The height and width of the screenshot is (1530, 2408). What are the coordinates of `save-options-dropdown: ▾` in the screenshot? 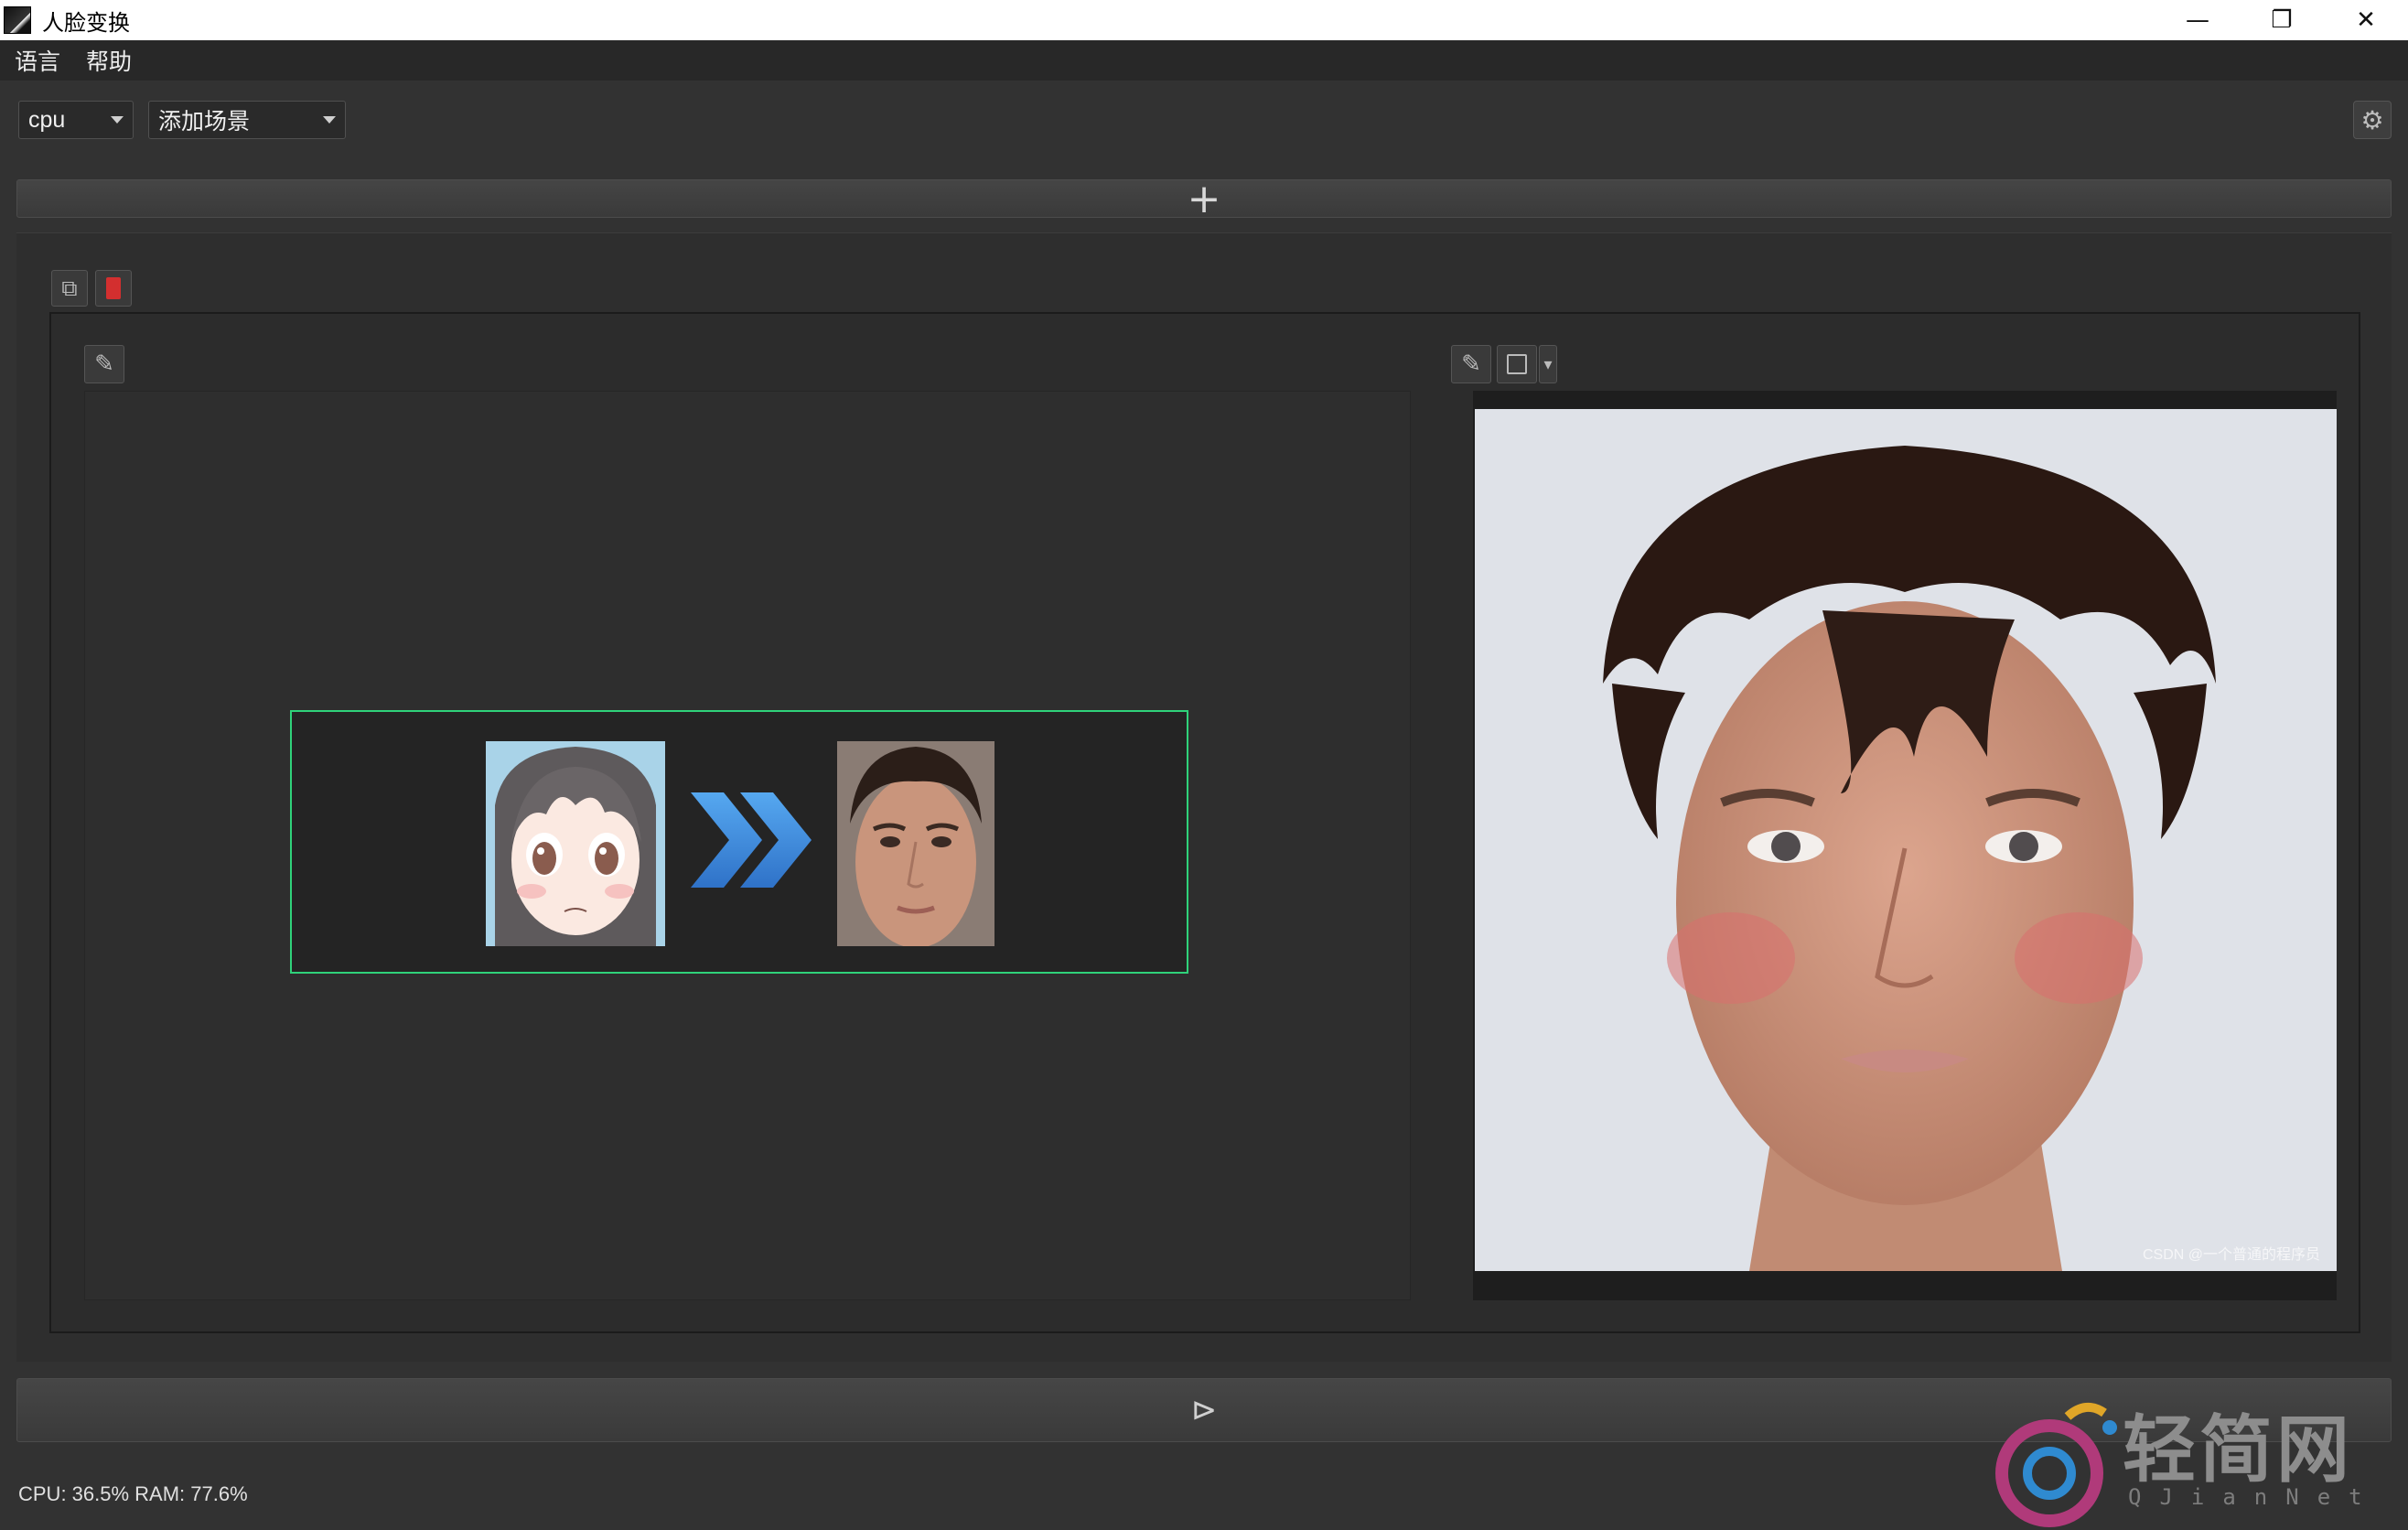 It's located at (1548, 364).